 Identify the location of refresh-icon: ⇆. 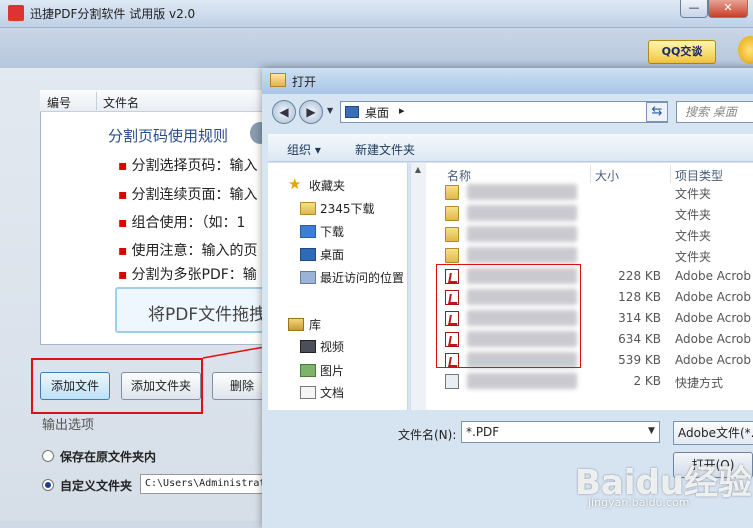
(657, 112).